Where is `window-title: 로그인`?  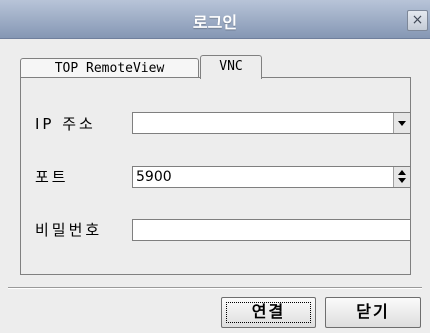
window-title: 로그인 is located at coordinates (215, 22).